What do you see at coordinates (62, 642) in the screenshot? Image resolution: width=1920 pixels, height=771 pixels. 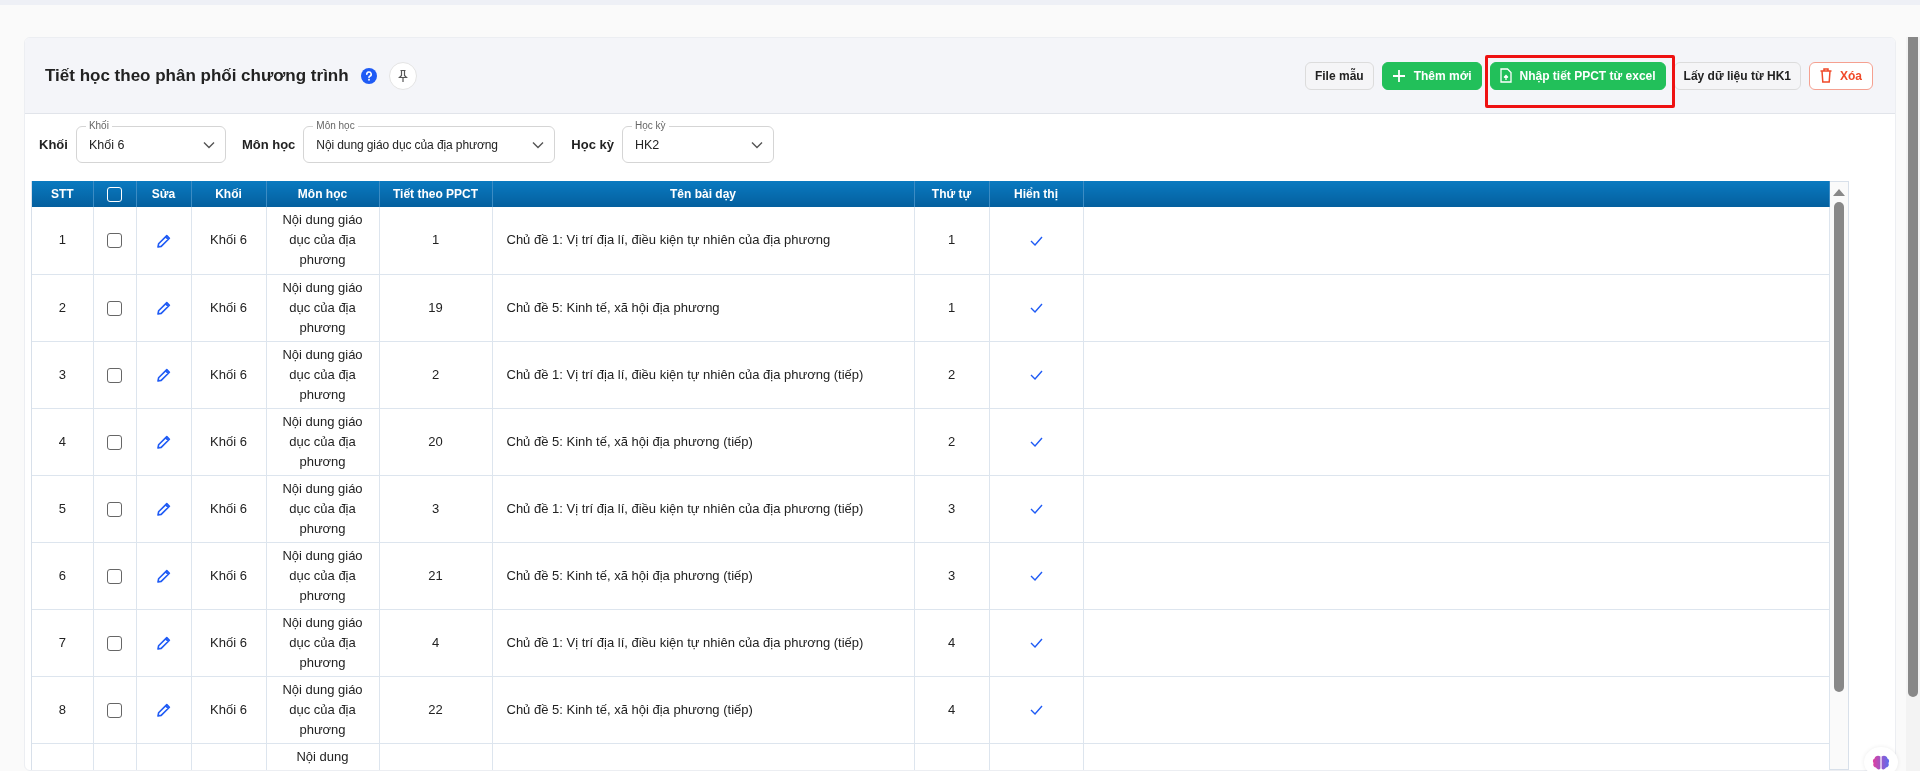 I see `table-cell: 7` at bounding box center [62, 642].